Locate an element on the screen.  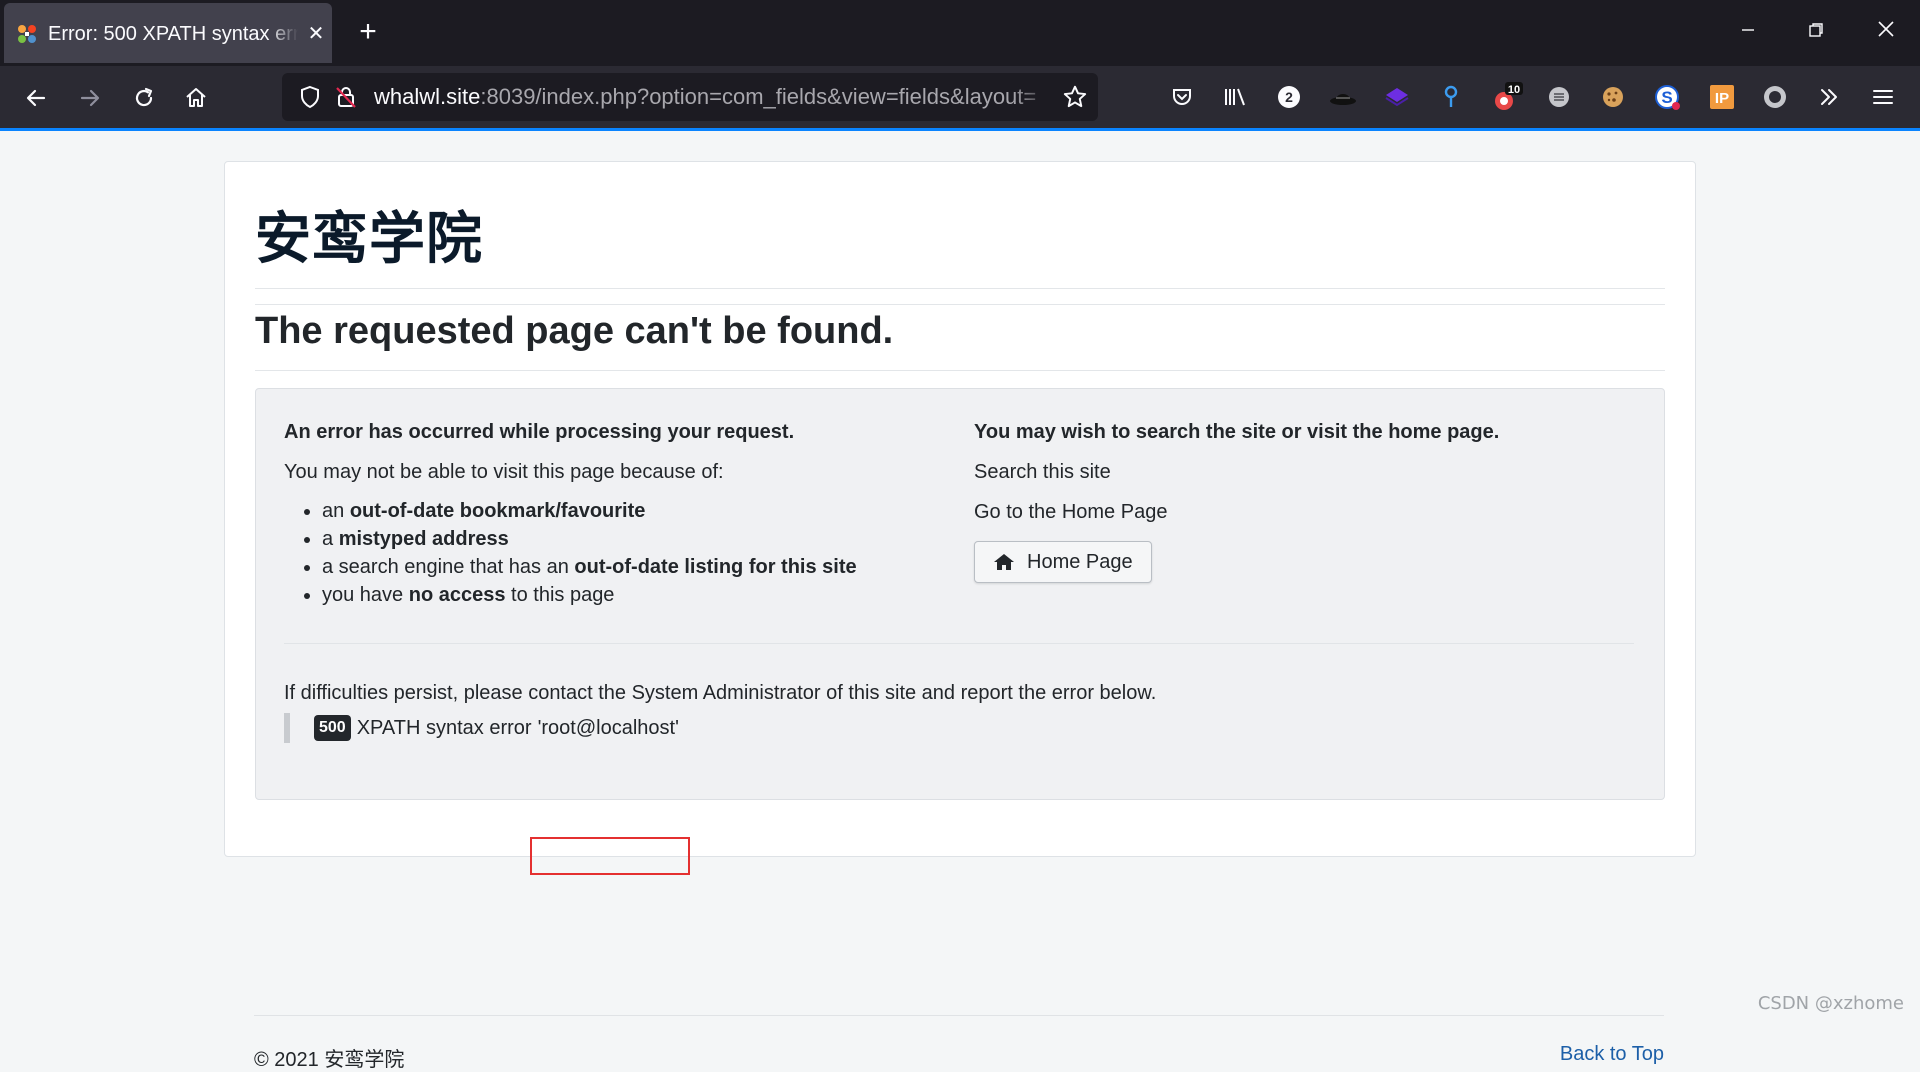
footer-copyright: © 2021 安鸾学院 is located at coordinates (329, 1060).